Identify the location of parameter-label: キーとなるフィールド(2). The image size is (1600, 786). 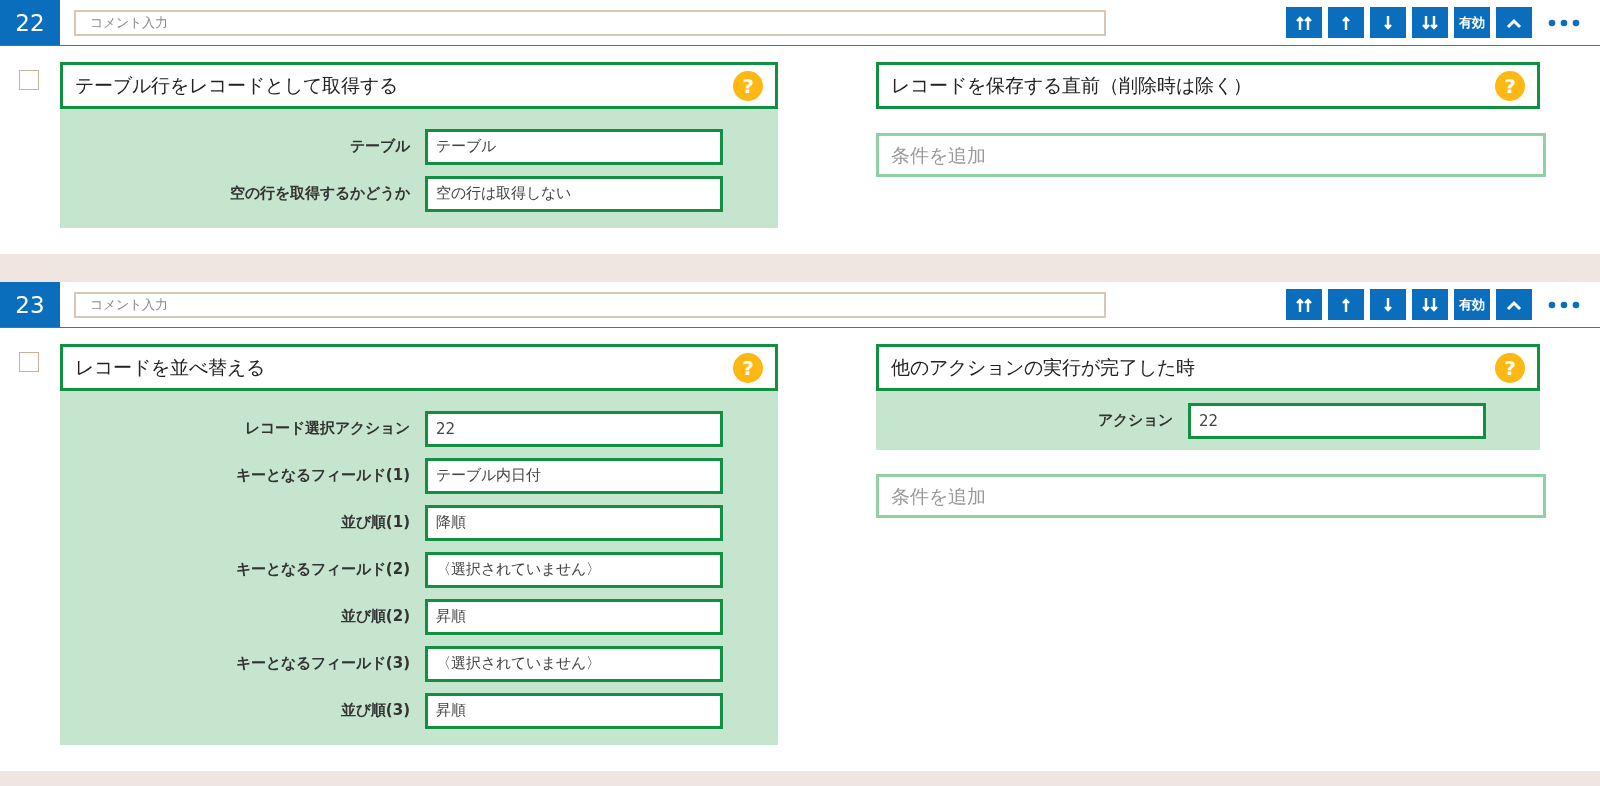
(322, 569).